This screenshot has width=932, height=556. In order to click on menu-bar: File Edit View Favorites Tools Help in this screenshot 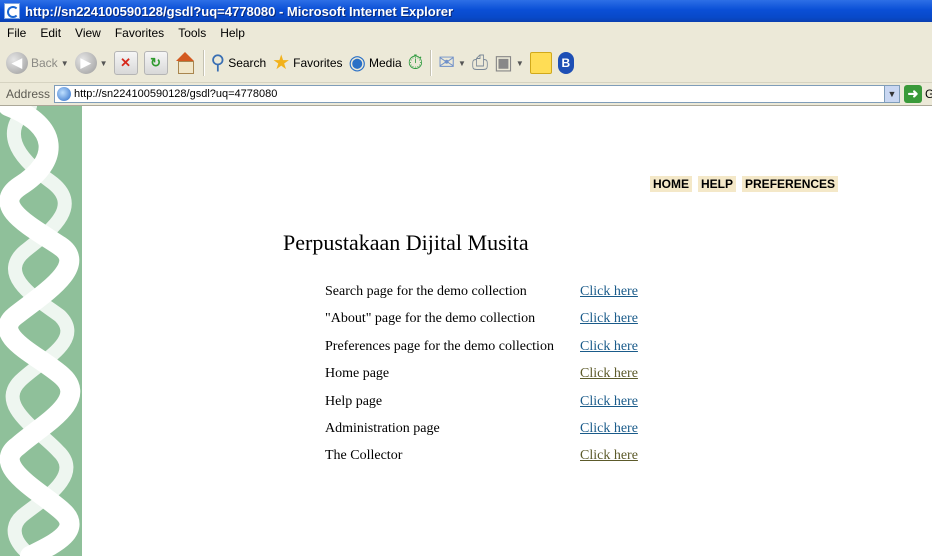, I will do `click(466, 33)`.